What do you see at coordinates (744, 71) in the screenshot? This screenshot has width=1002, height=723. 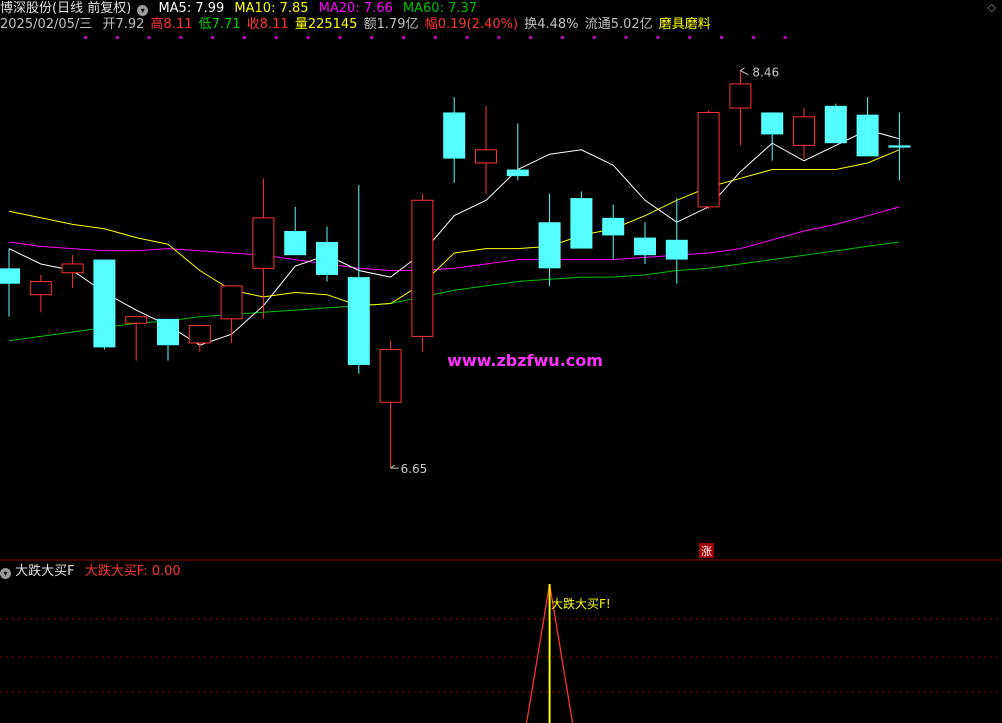 I see `high-arrow` at bounding box center [744, 71].